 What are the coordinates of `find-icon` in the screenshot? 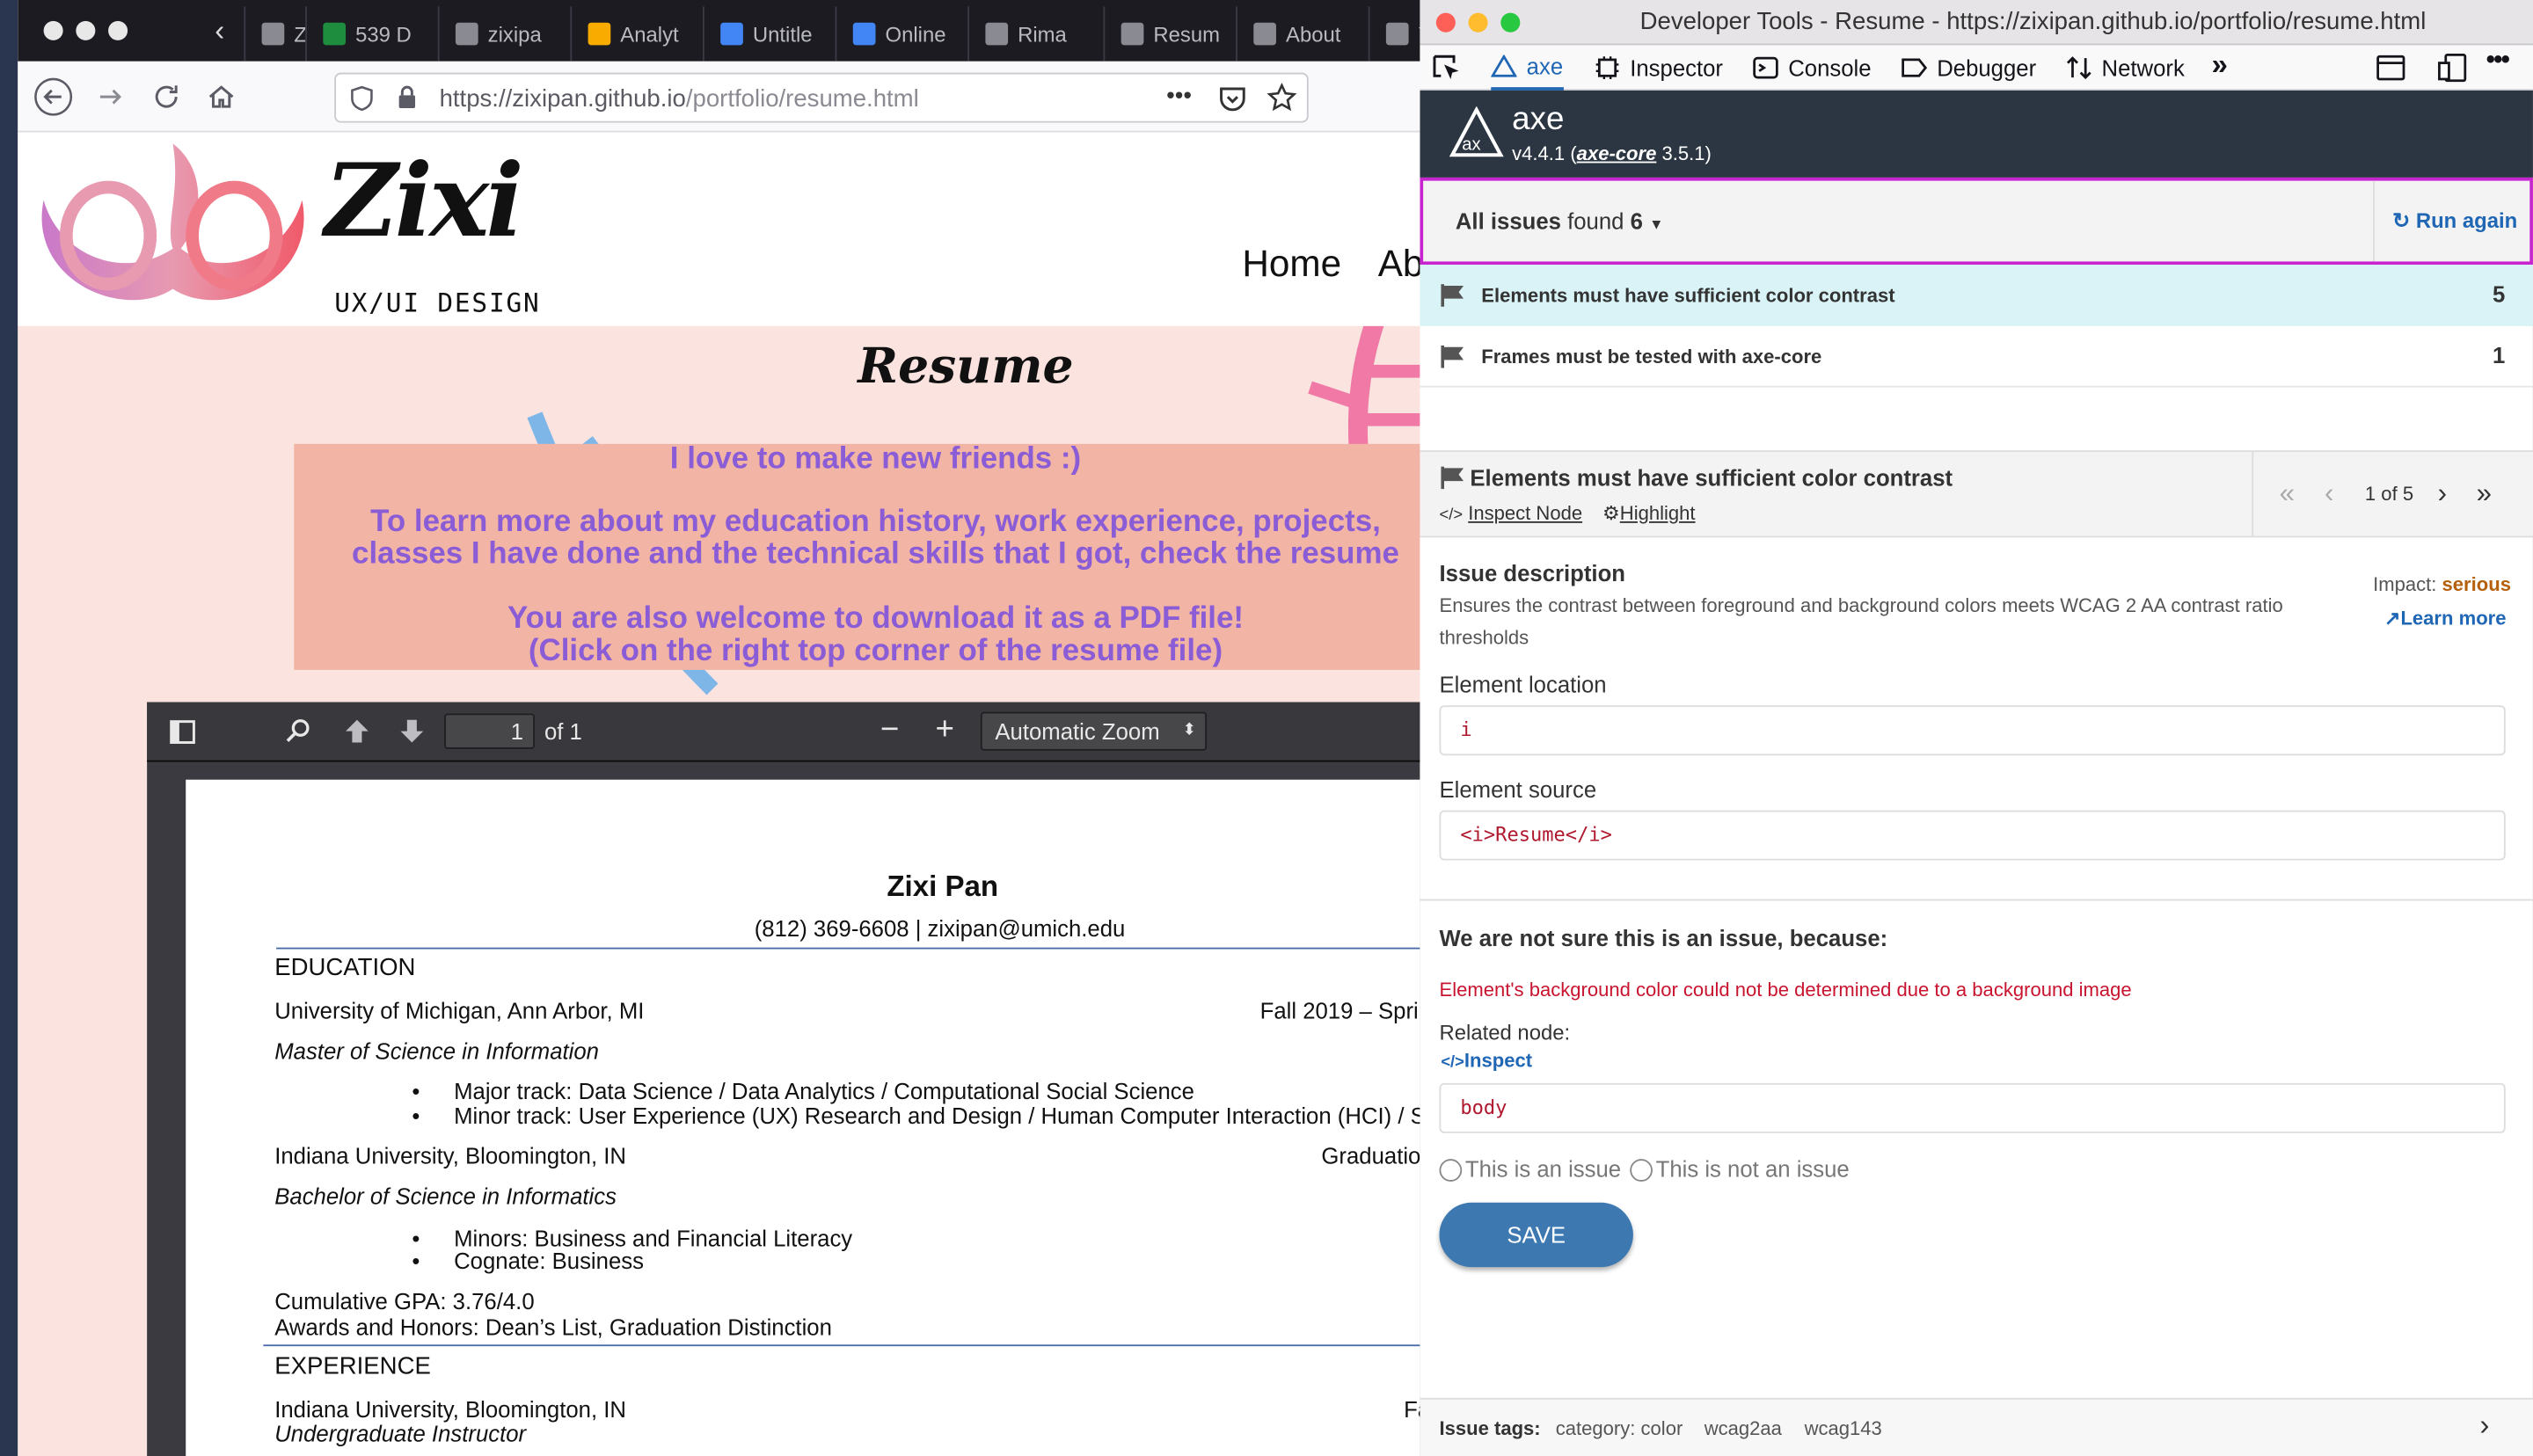 It's located at (298, 731).